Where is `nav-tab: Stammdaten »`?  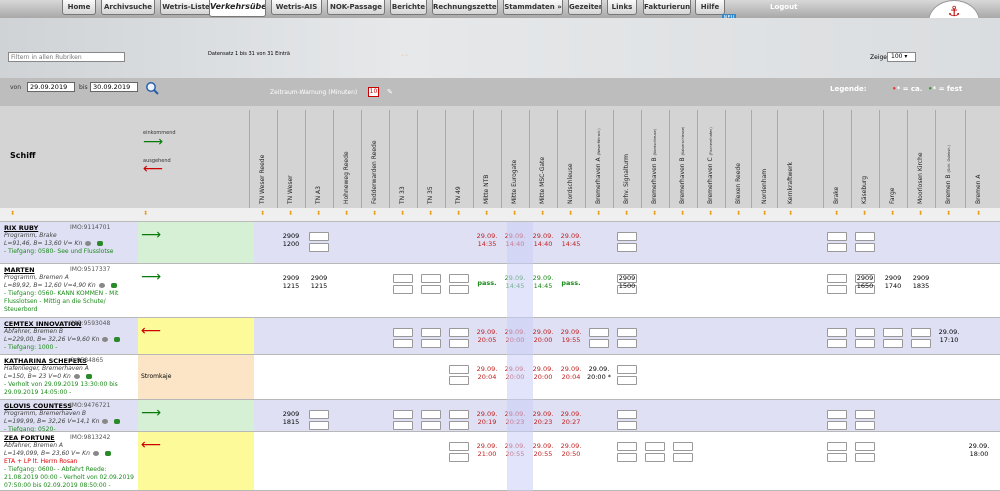 nav-tab: Stammdaten » is located at coordinates (533, 7).